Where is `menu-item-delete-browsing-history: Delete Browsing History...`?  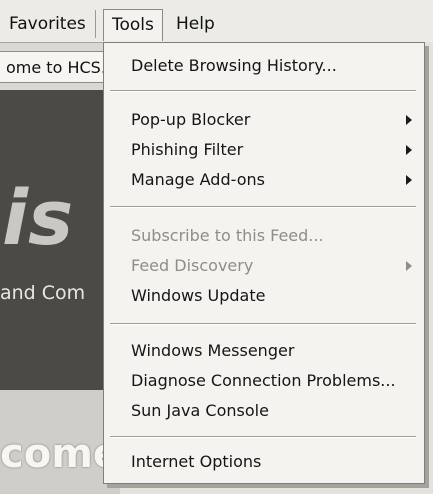 menu-item-delete-browsing-history: Delete Browsing History... is located at coordinates (264, 66).